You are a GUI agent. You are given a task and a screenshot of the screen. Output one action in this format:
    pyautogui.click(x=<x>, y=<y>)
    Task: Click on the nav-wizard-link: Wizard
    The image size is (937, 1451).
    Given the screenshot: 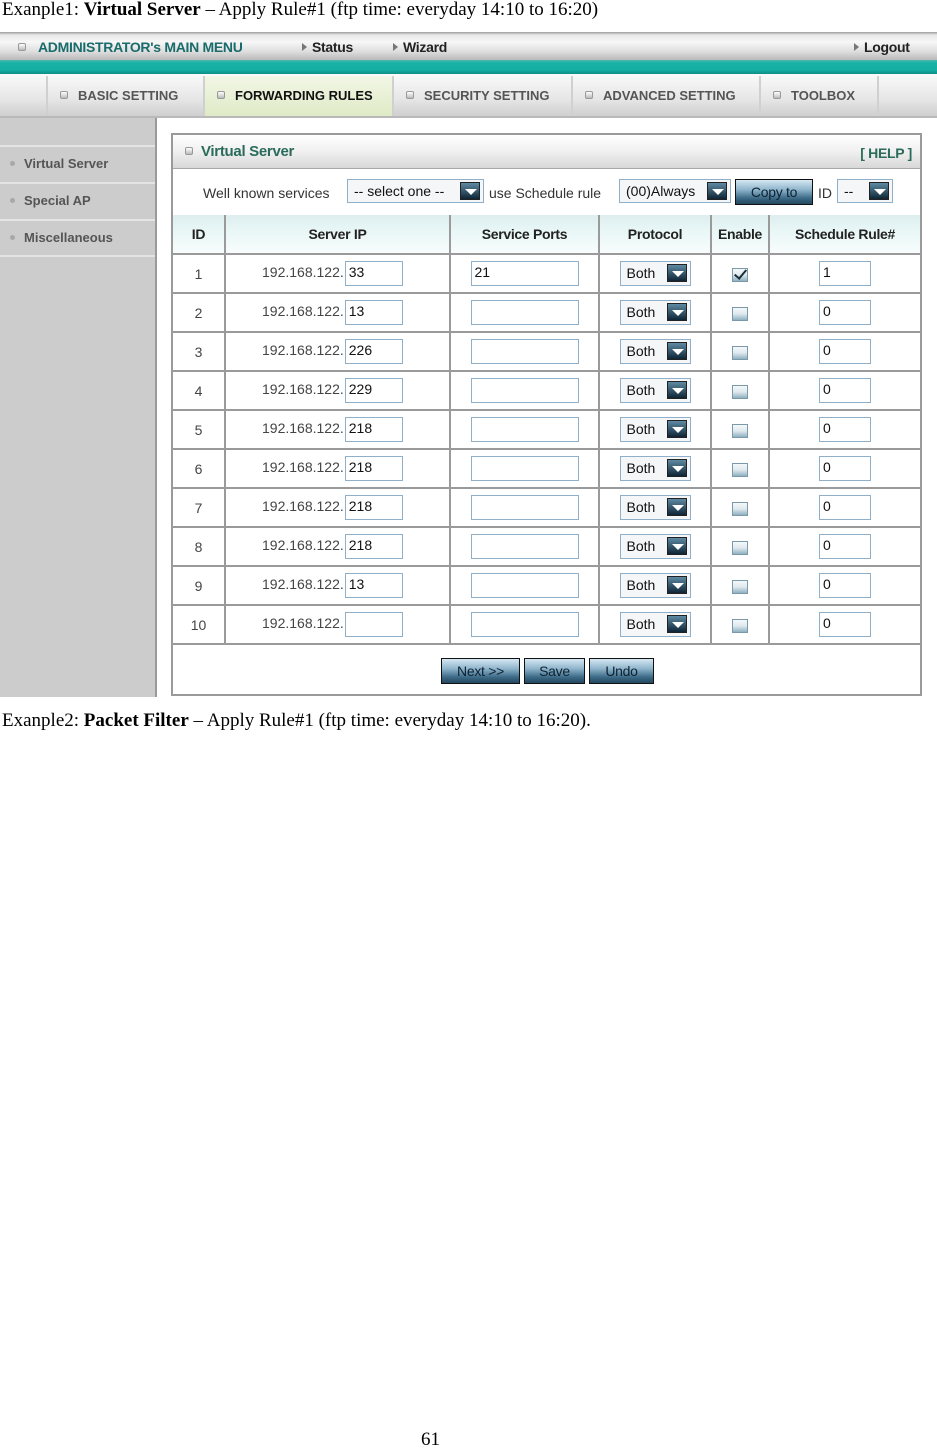 What is the action you would take?
    pyautogui.click(x=420, y=47)
    